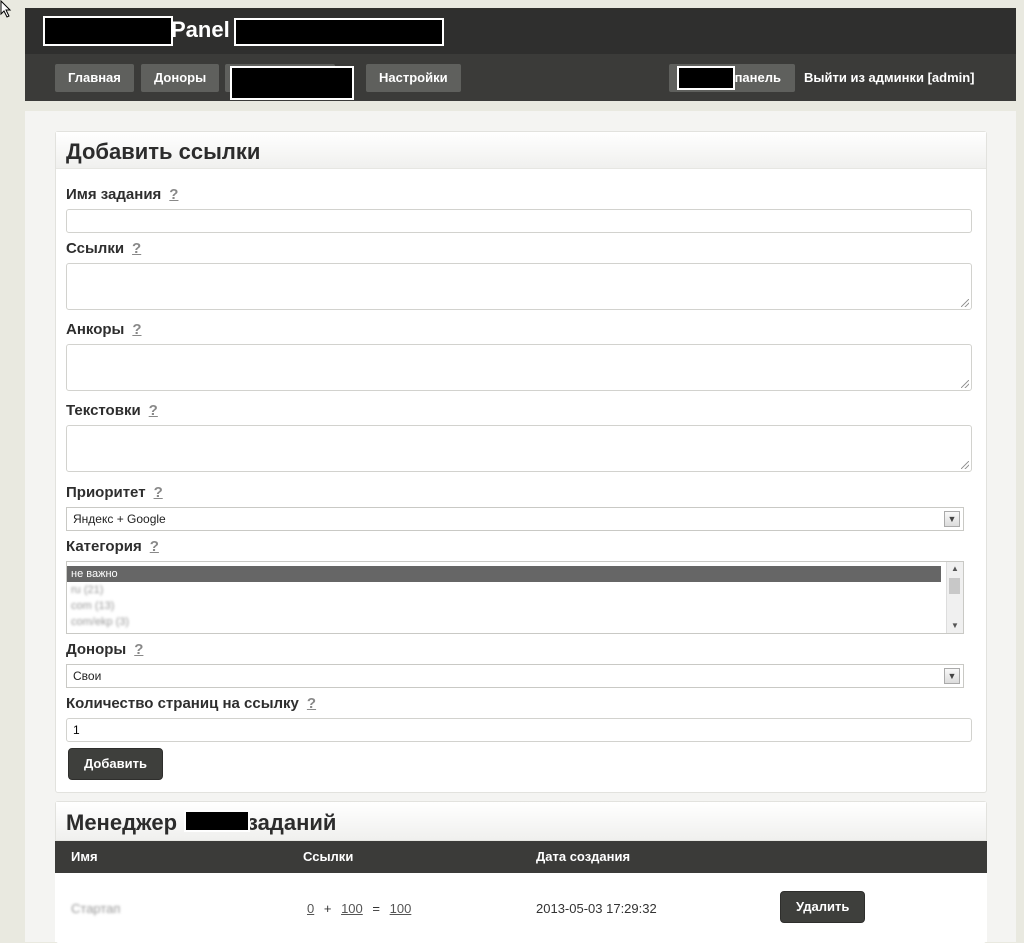  I want to click on column-header-created: Дата создания, so click(583, 856).